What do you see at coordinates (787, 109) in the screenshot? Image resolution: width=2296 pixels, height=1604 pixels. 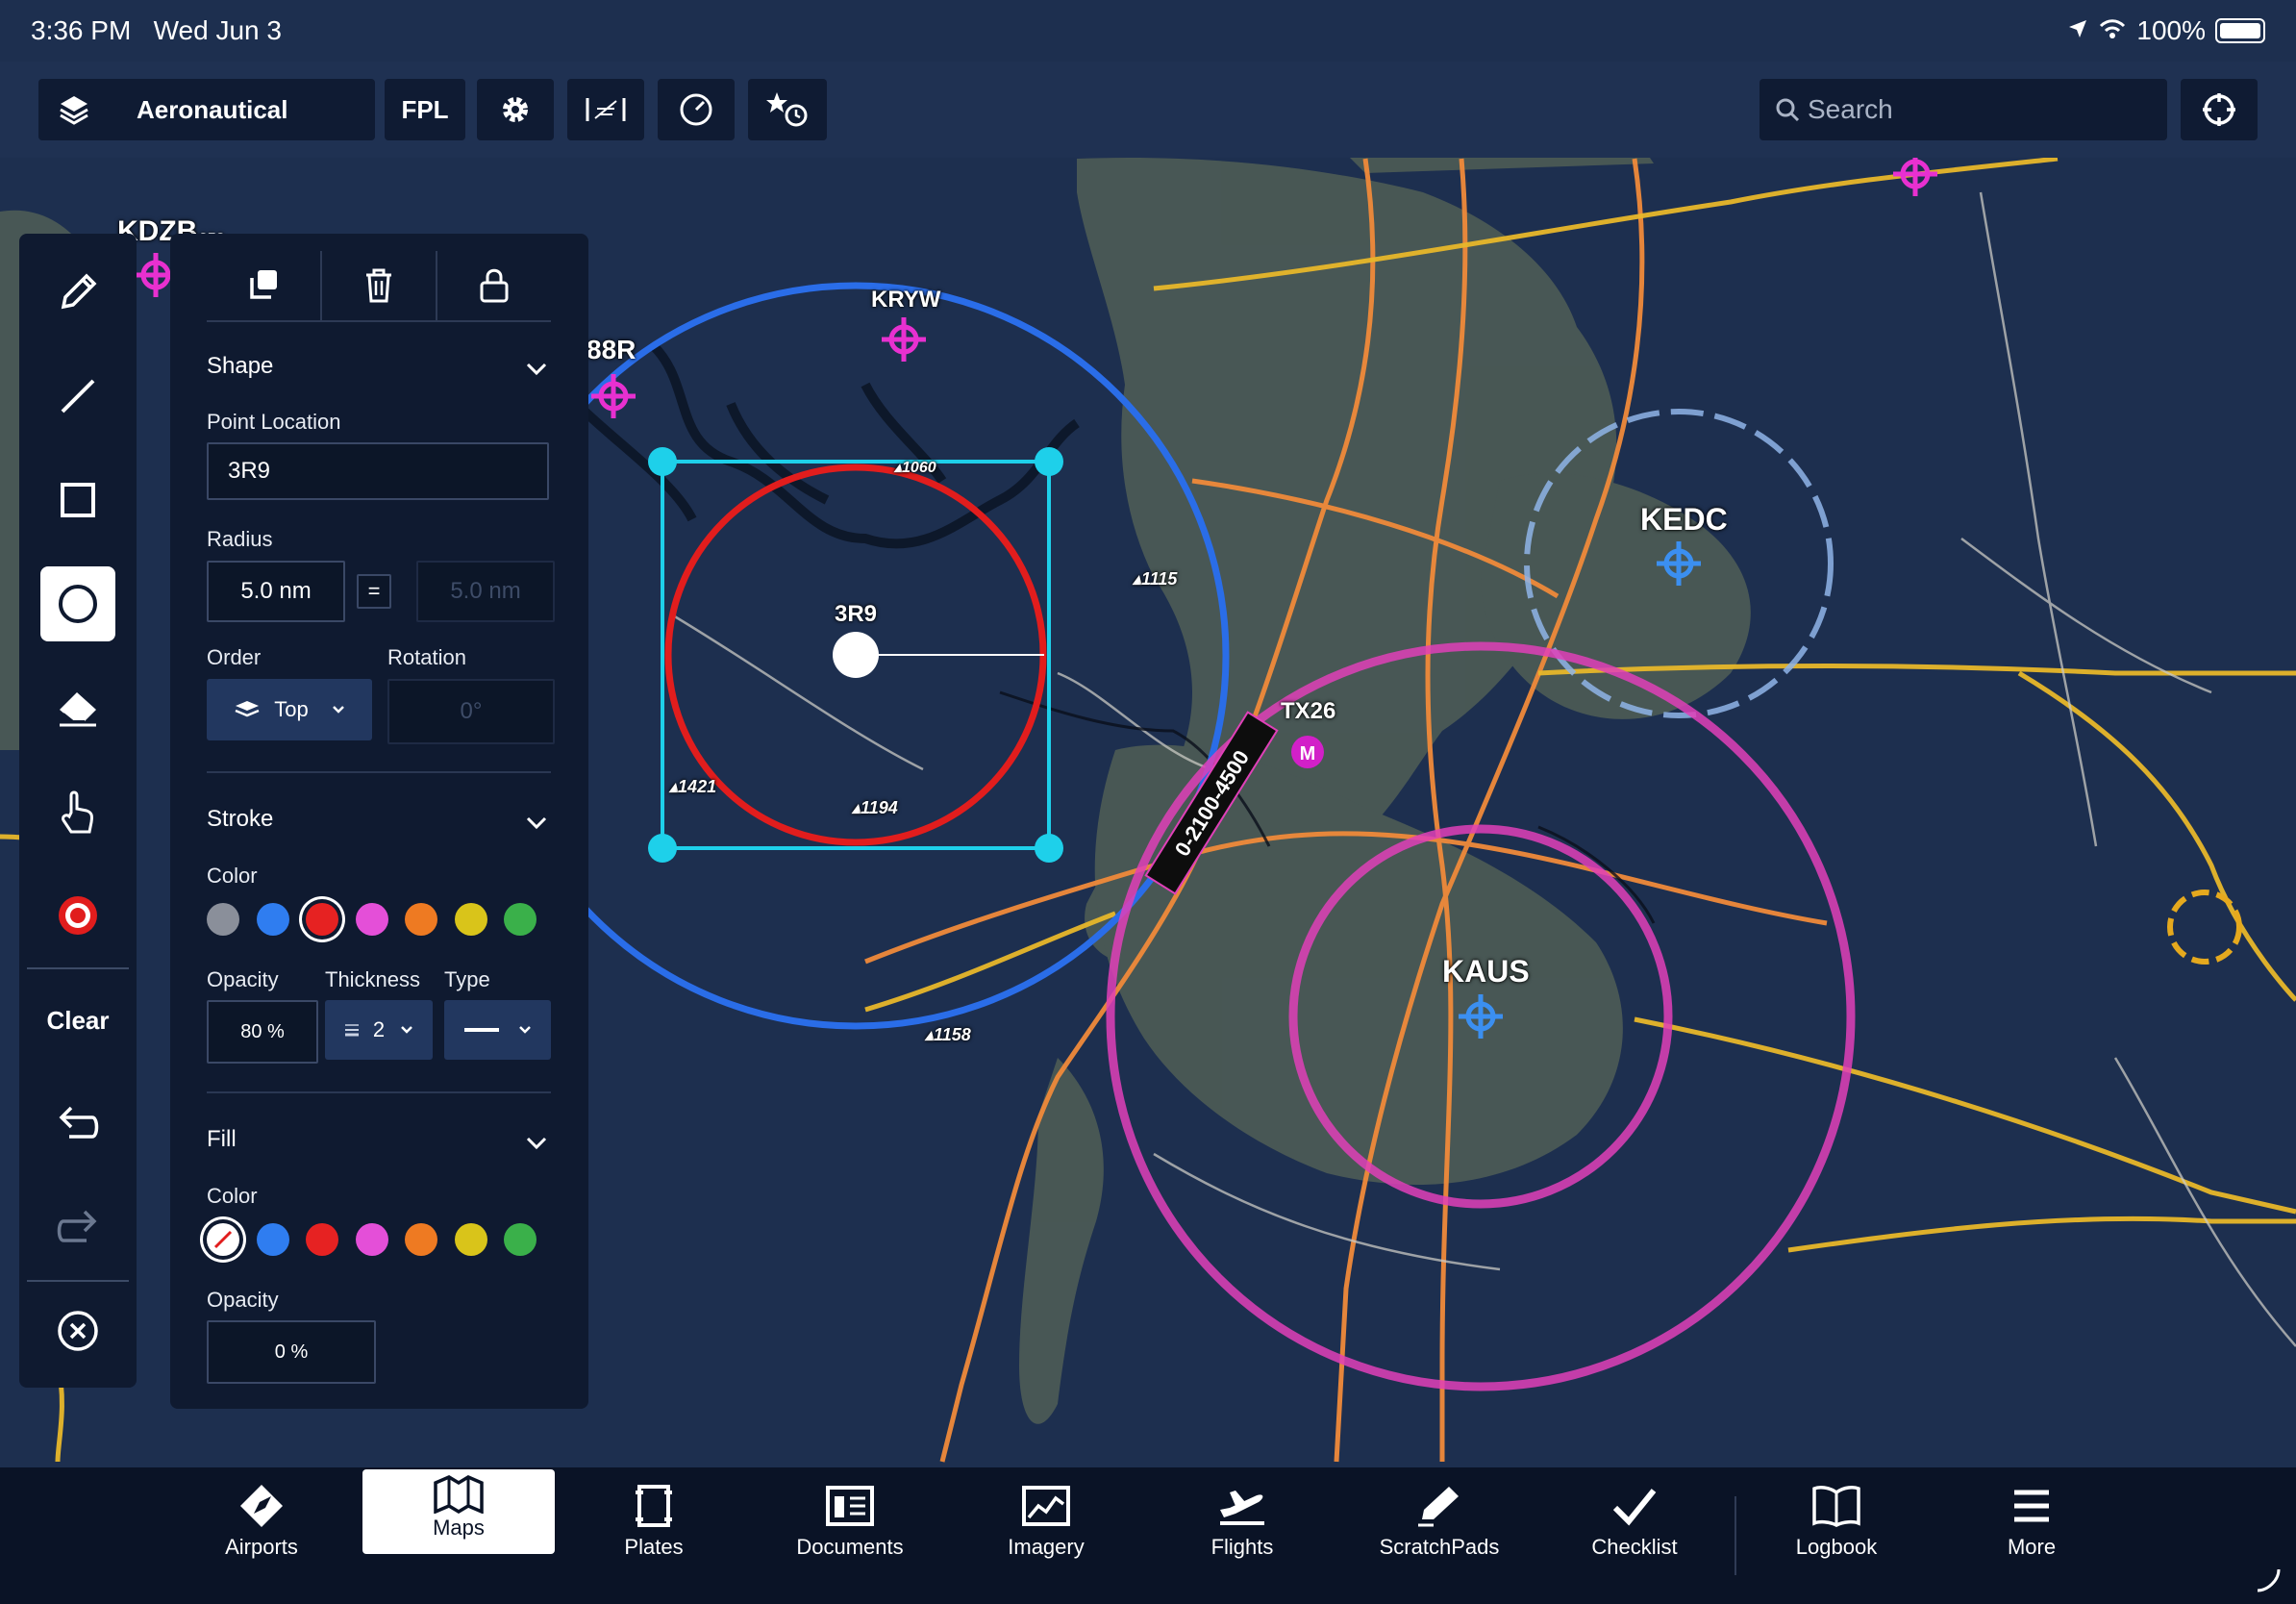 I see `favorites-recents-button` at bounding box center [787, 109].